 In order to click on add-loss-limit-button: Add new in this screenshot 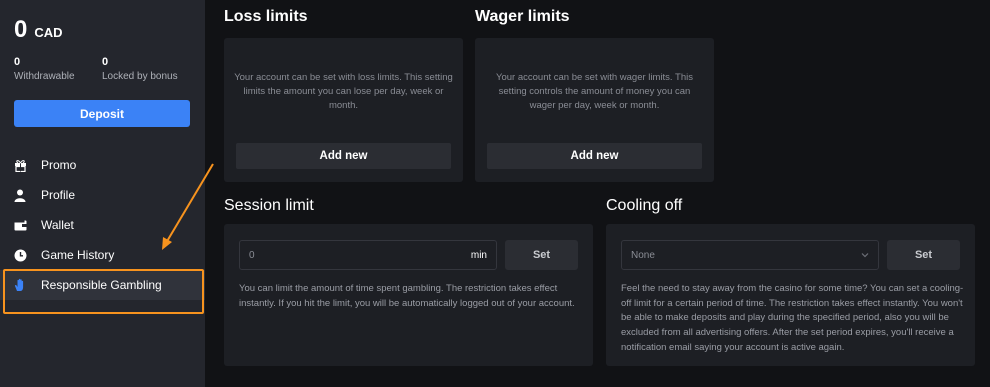, I will do `click(343, 156)`.